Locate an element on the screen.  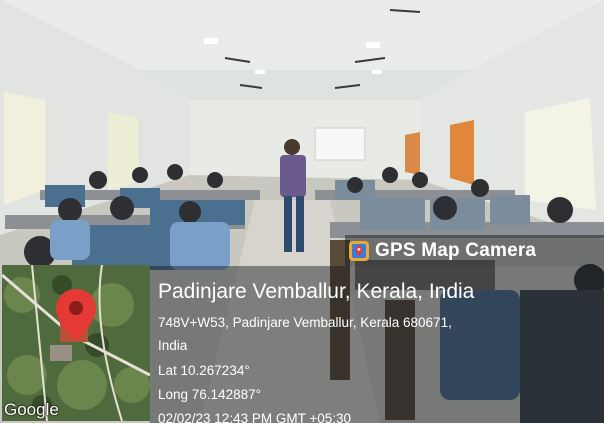
gps-map-camera-icon is located at coordinates (359, 250).